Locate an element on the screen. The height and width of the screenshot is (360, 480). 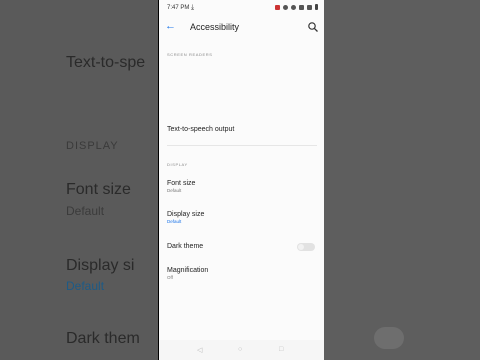
section-header-display: DISPLAY is located at coordinates (177, 164).